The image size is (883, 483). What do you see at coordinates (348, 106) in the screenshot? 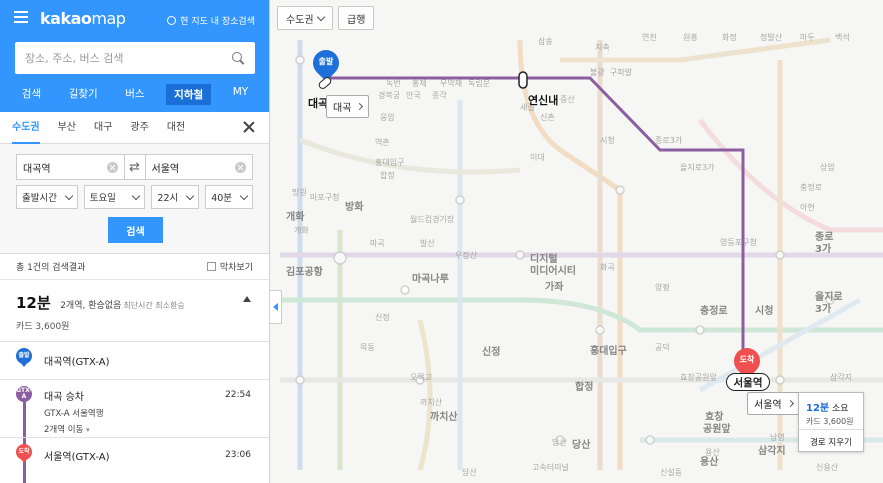
I see `origin-station-tag: 대곡` at bounding box center [348, 106].